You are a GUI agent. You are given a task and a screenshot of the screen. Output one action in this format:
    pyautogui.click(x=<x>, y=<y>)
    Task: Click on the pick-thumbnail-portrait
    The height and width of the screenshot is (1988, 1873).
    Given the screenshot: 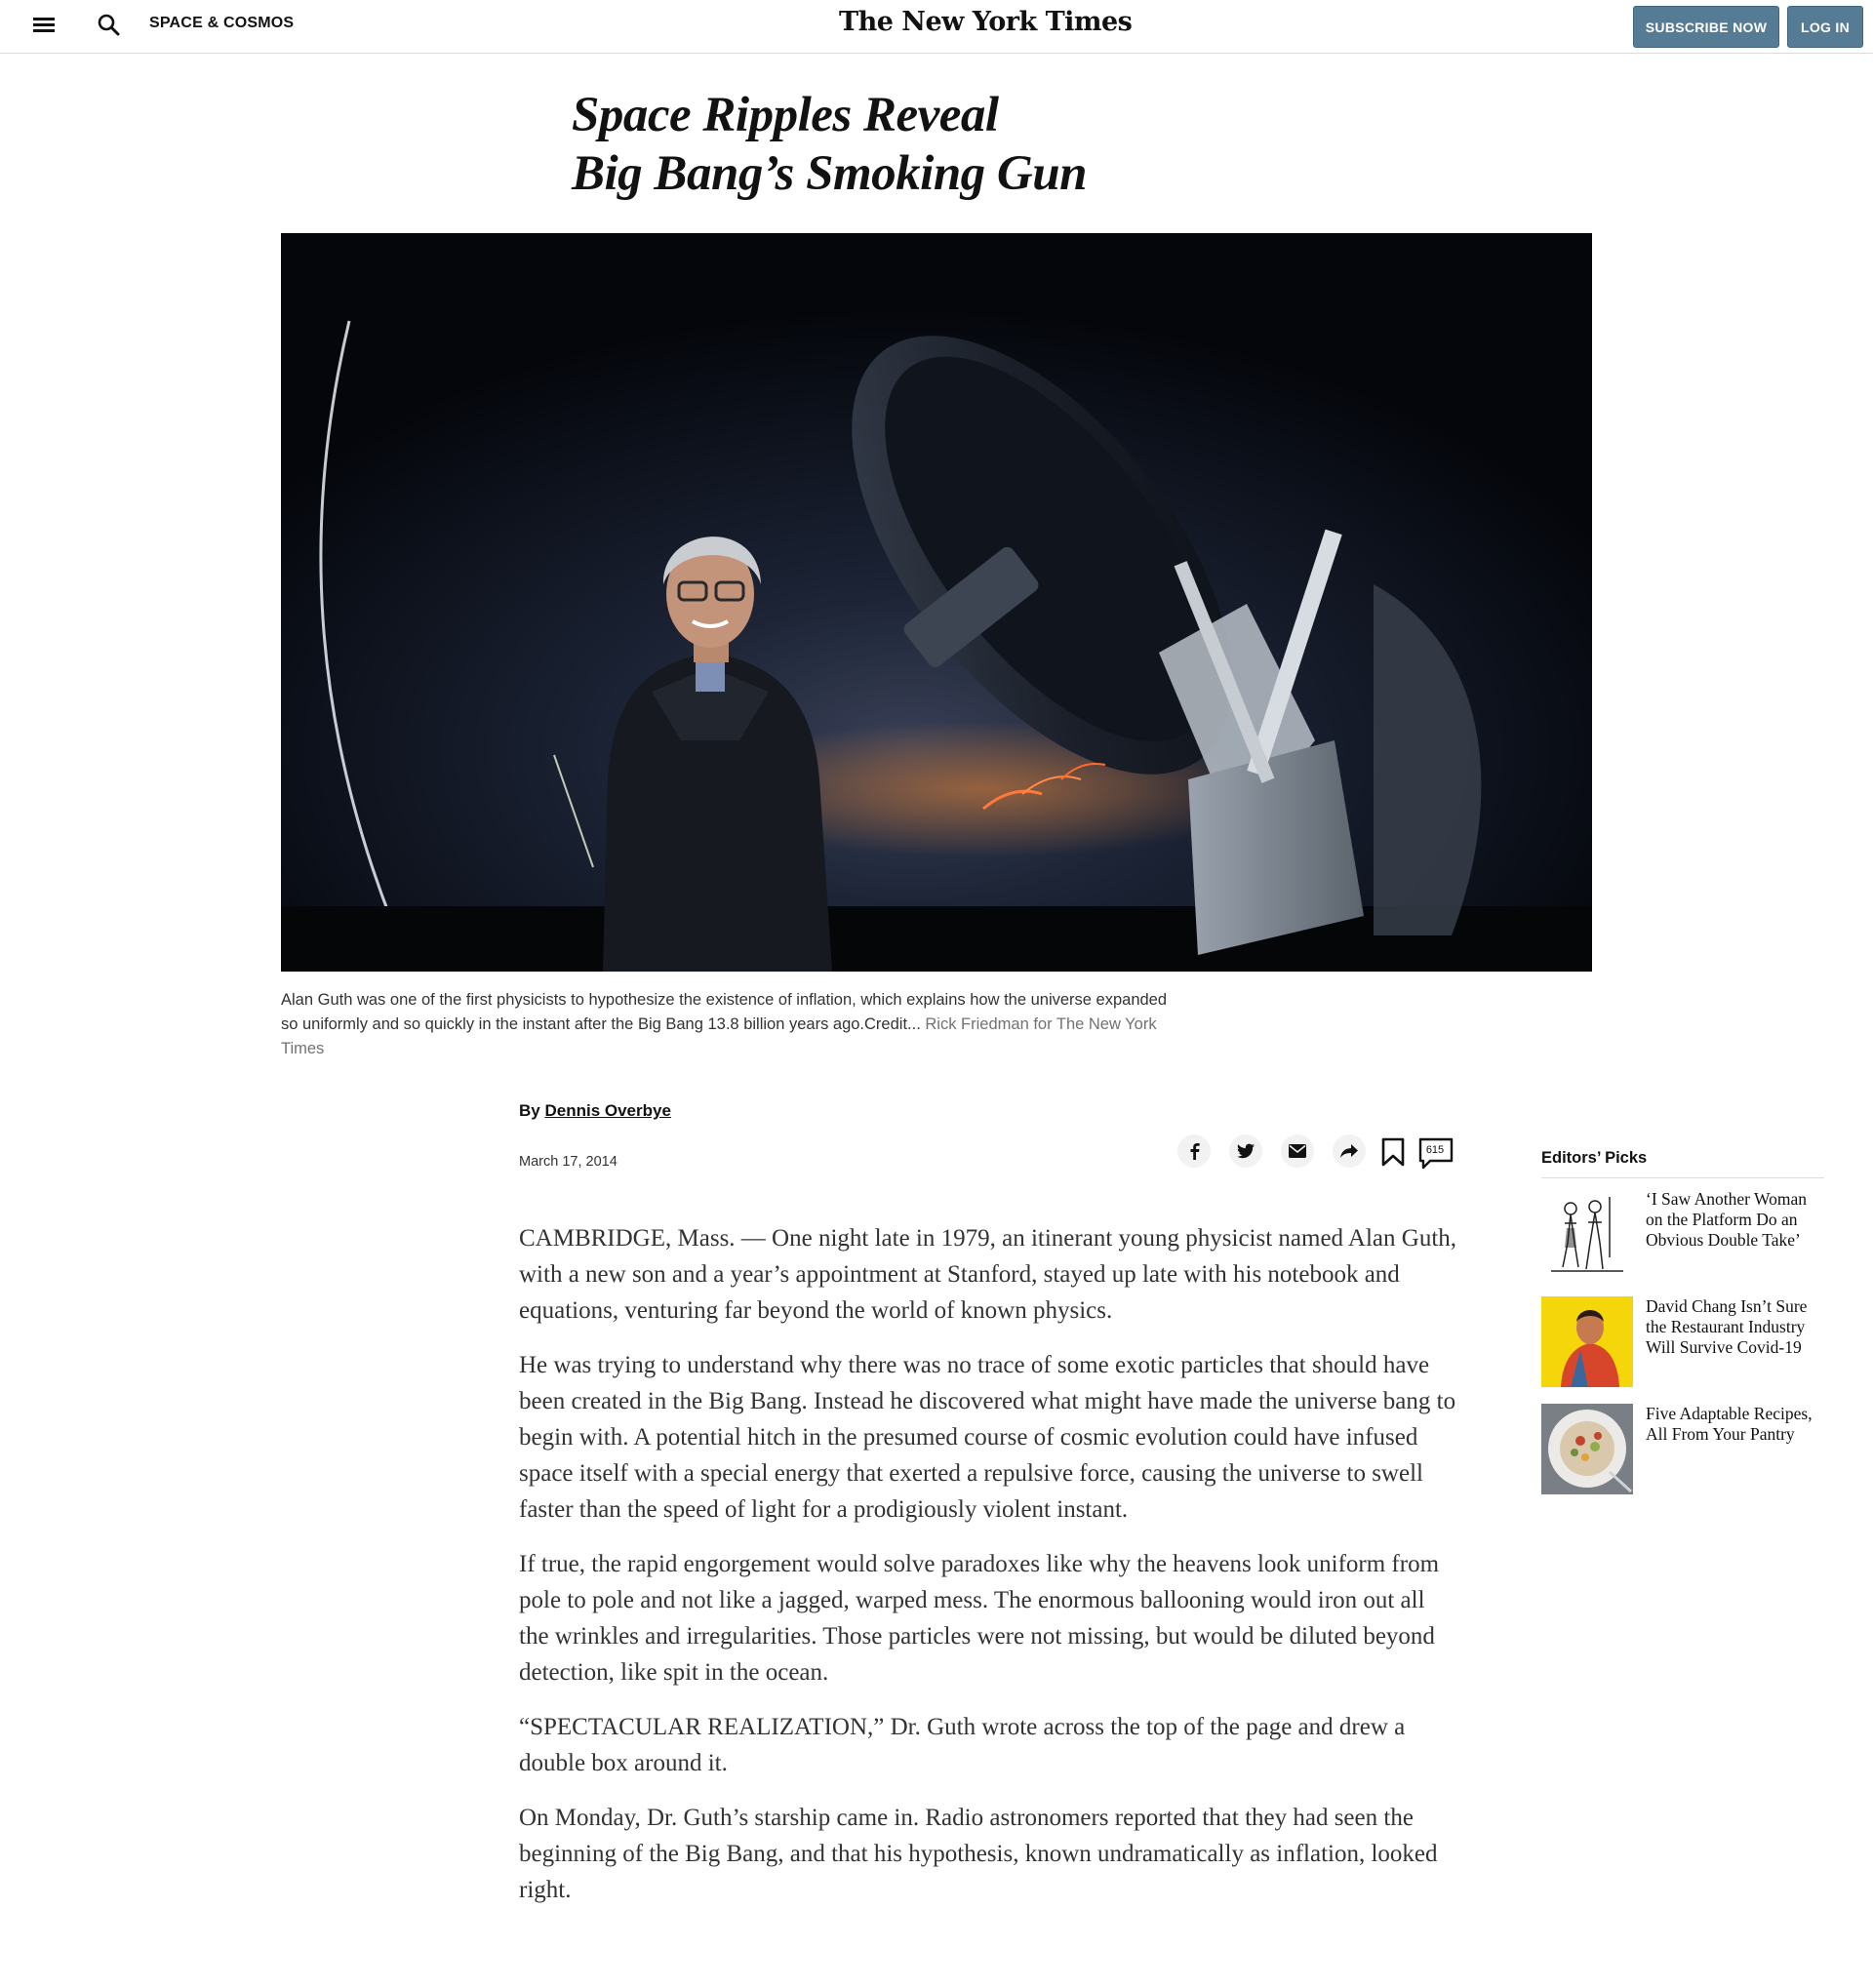 What is the action you would take?
    pyautogui.click(x=1587, y=1341)
    